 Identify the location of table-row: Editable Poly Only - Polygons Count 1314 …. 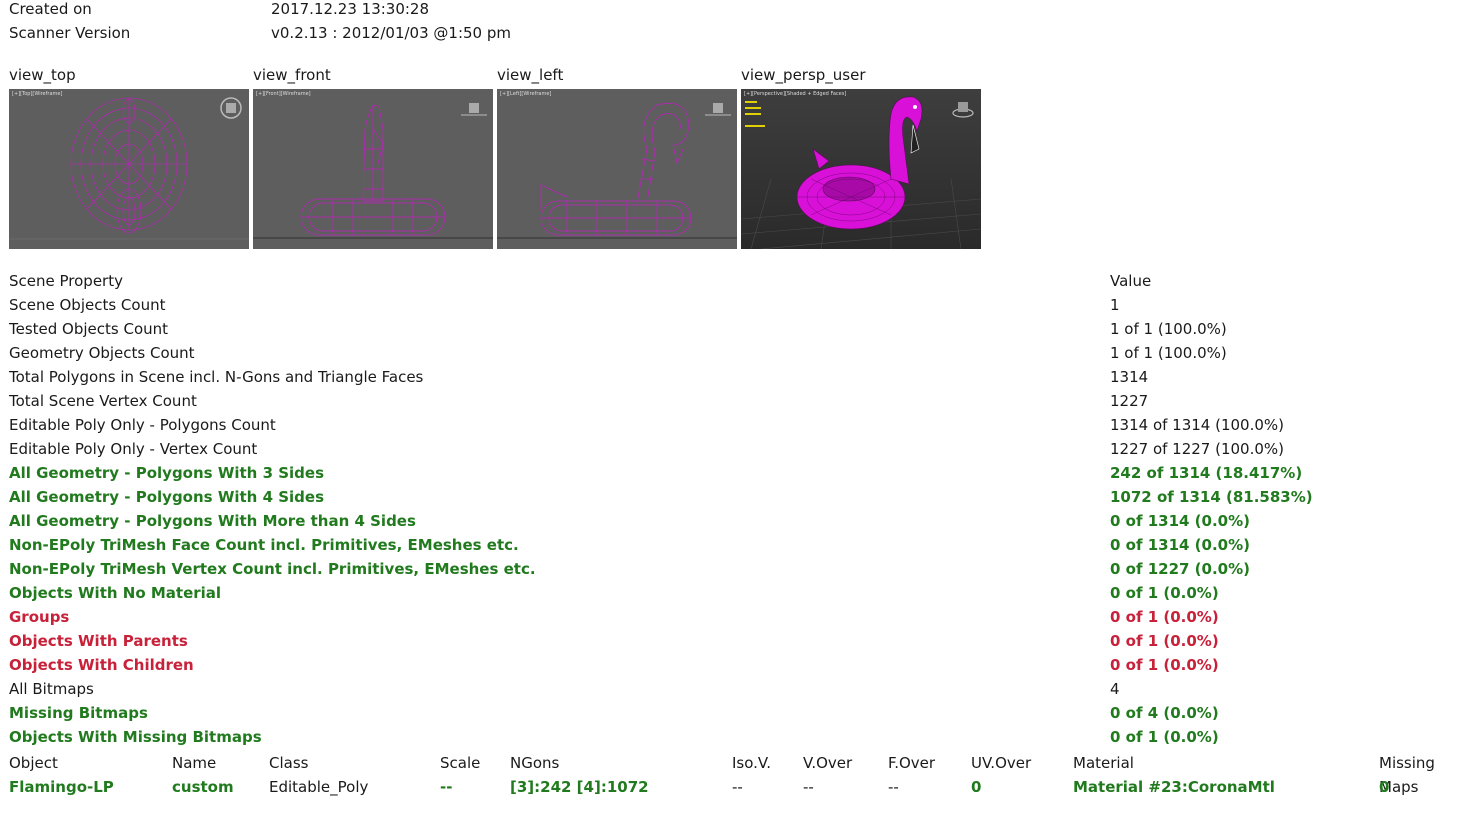
(738, 425).